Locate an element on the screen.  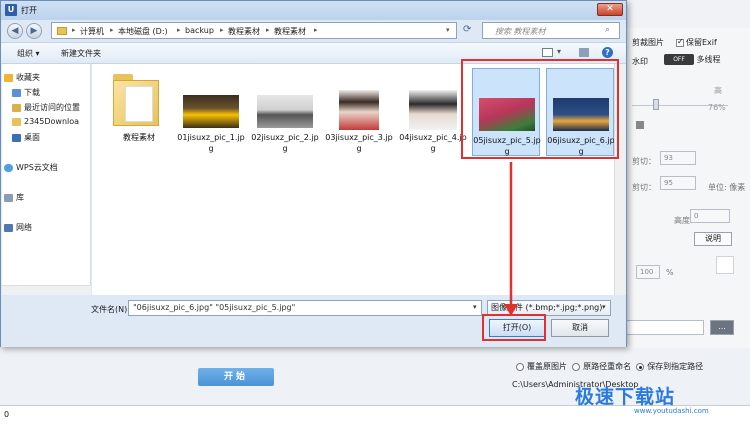
help-icon: ? is located at coordinates (607, 52).